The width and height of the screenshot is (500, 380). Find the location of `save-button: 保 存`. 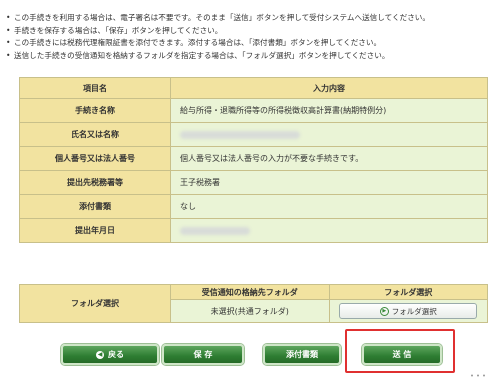

save-button: 保 存 is located at coordinates (203, 354).